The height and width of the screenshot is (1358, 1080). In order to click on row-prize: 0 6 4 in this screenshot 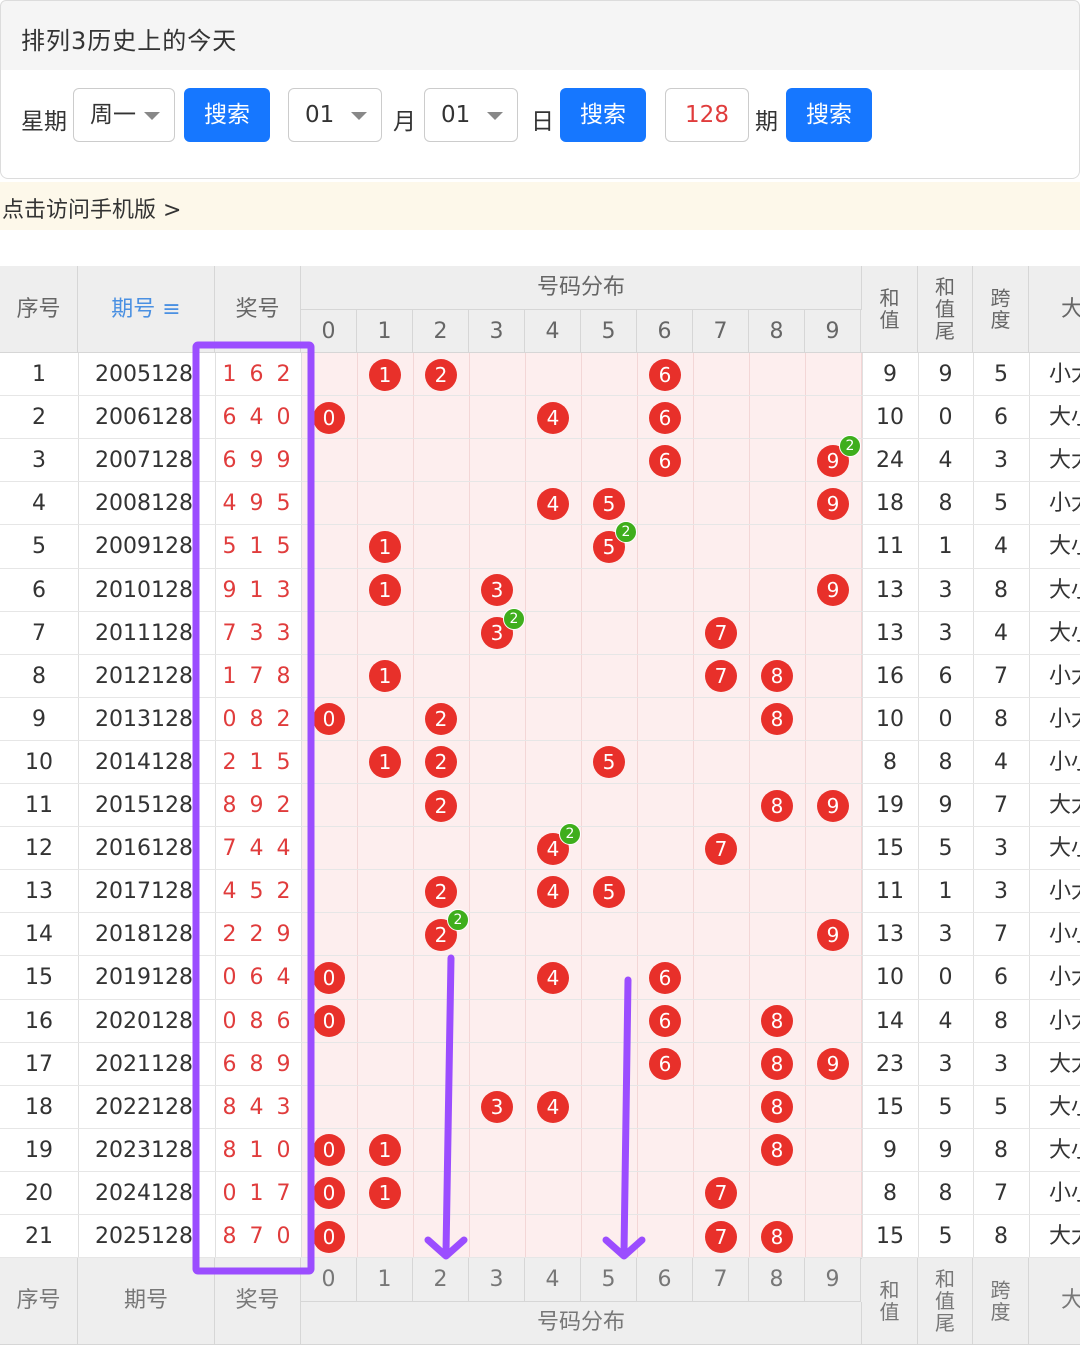, I will do `click(258, 978)`.